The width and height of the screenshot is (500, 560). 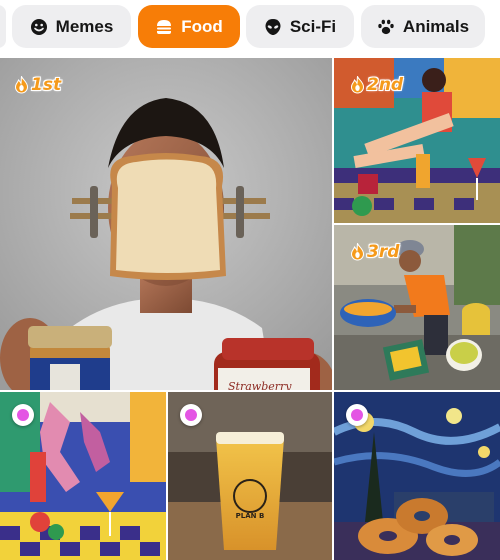 What do you see at coordinates (3, 26) in the screenshot?
I see `previous-category-chip` at bounding box center [3, 26].